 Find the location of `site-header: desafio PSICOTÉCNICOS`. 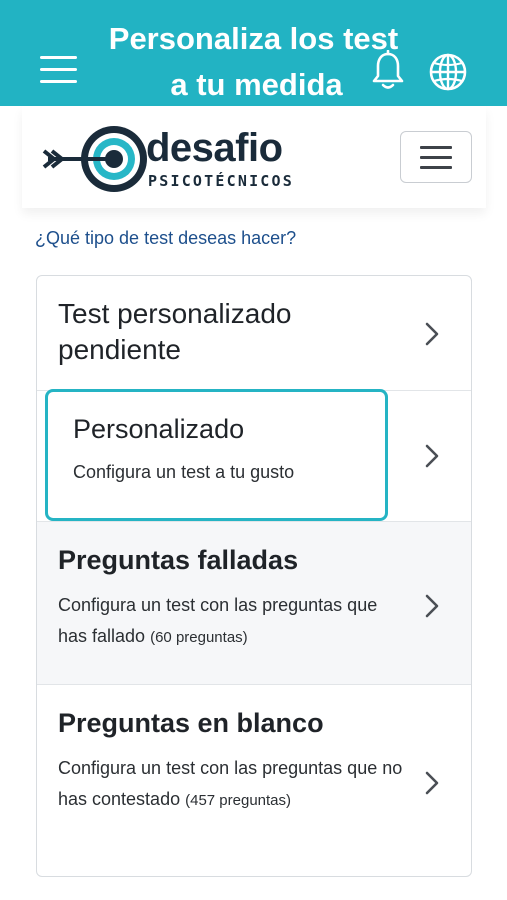

site-header: desafio PSICOTÉCNICOS is located at coordinates (254, 157).